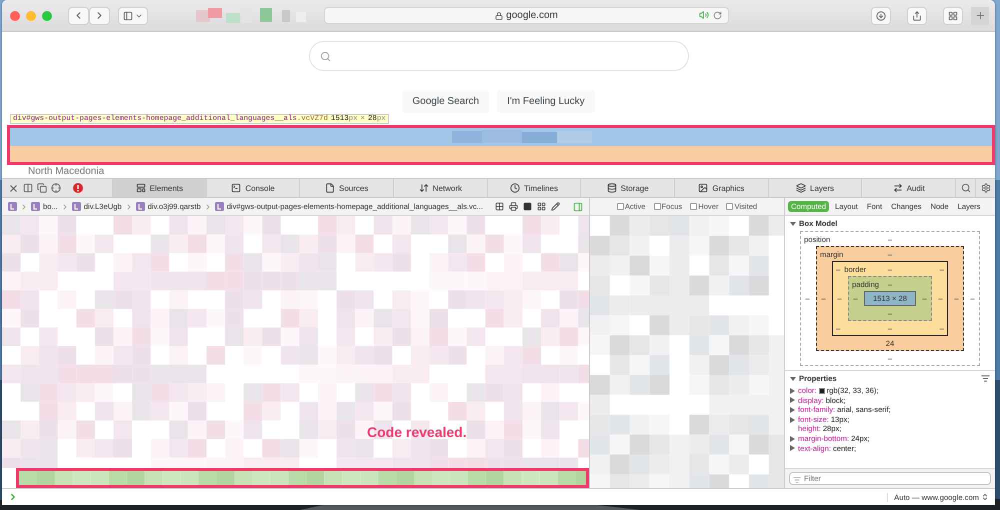  Describe the element at coordinates (417, 432) in the screenshot. I see `annotation-text: Code revealed.` at that location.